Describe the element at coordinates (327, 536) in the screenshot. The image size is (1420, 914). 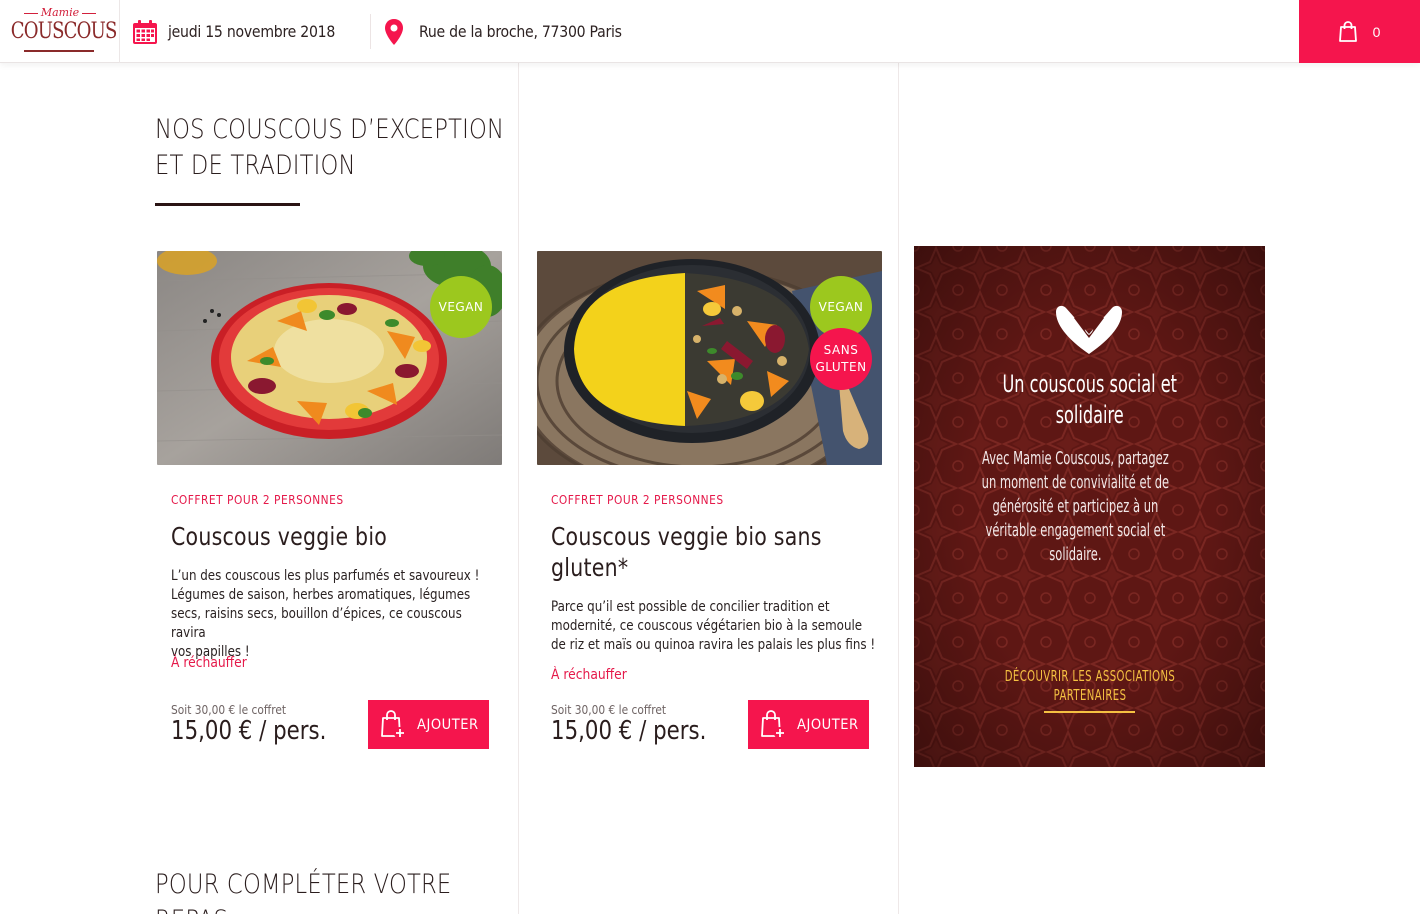
I see `product-name: Couscous veggie bio` at that location.